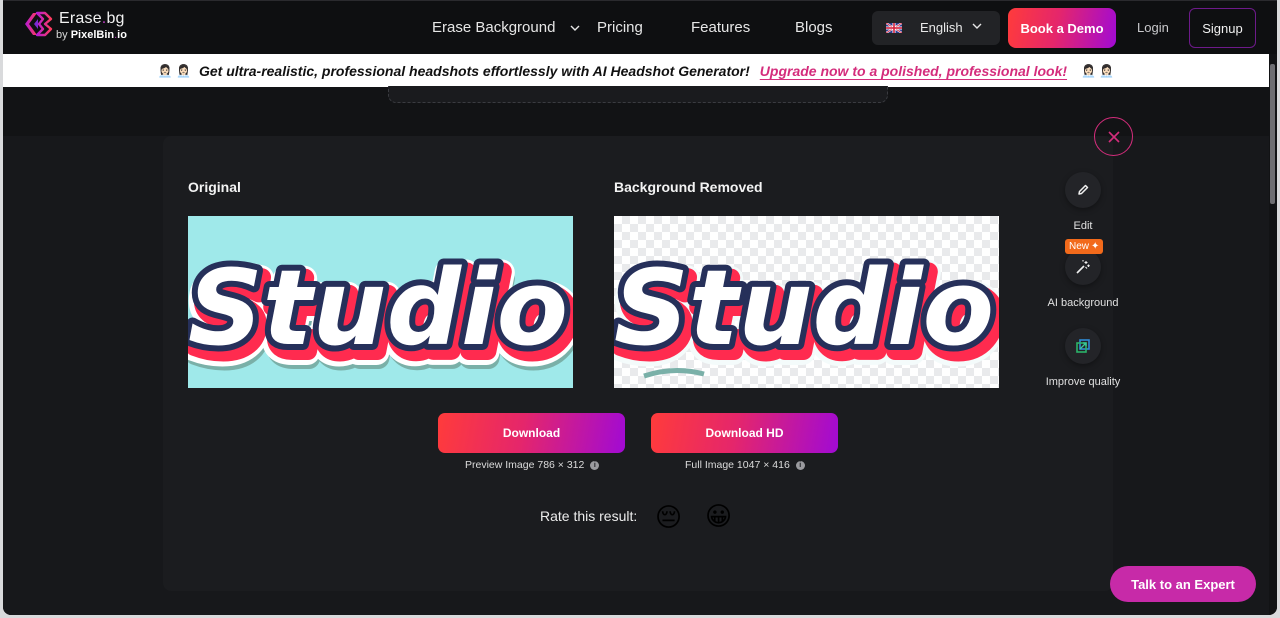 The image size is (1280, 618). I want to click on caption-text: Full Image 1047 × 416, so click(737, 465).